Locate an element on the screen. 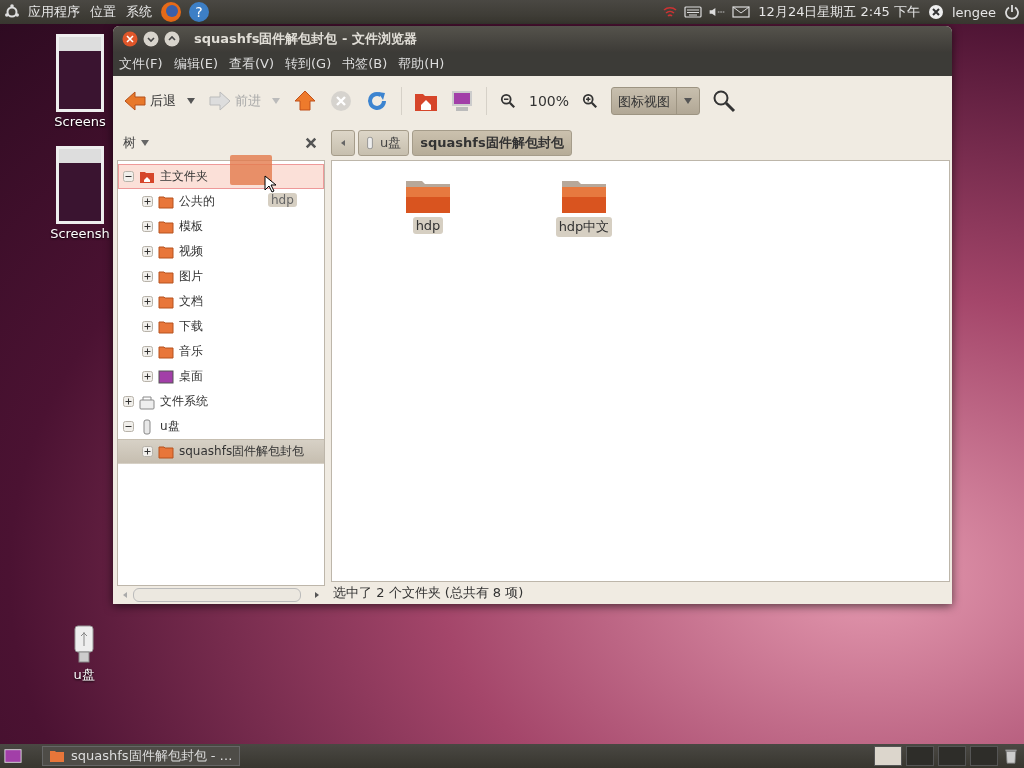  menu-item: 书签(B) is located at coordinates (365, 64).